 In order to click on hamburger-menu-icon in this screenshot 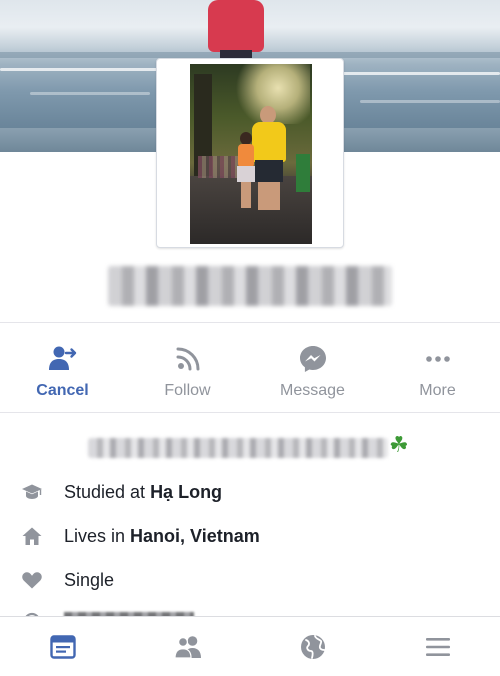, I will do `click(437, 646)`.